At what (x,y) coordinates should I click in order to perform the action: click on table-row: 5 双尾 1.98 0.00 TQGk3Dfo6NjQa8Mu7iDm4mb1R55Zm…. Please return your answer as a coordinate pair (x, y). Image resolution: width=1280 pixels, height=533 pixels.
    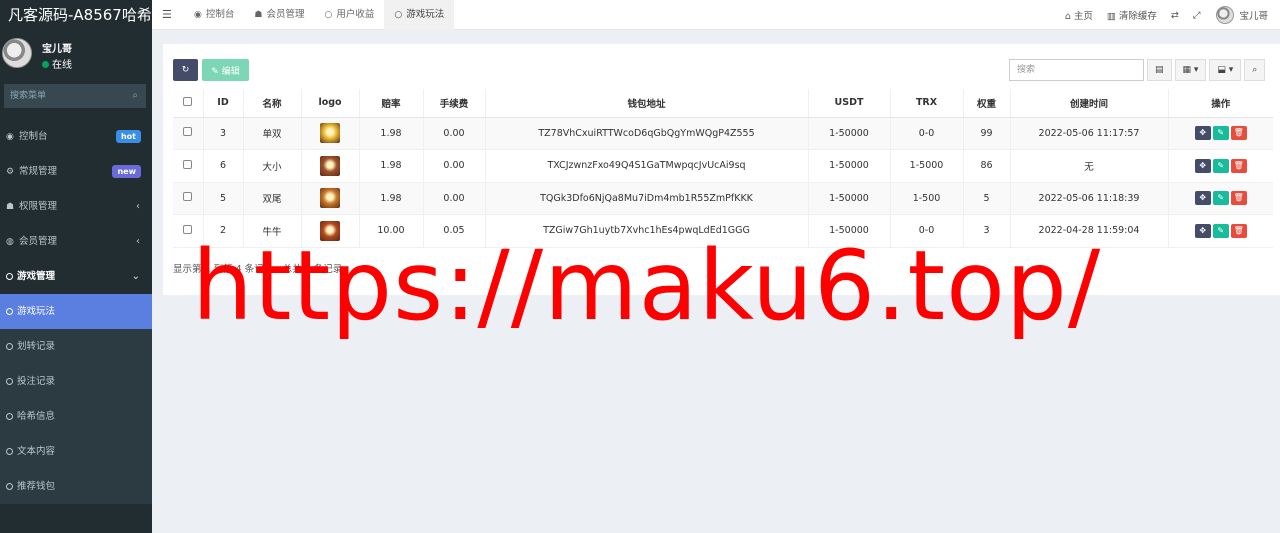
    Looking at the image, I should click on (723, 198).